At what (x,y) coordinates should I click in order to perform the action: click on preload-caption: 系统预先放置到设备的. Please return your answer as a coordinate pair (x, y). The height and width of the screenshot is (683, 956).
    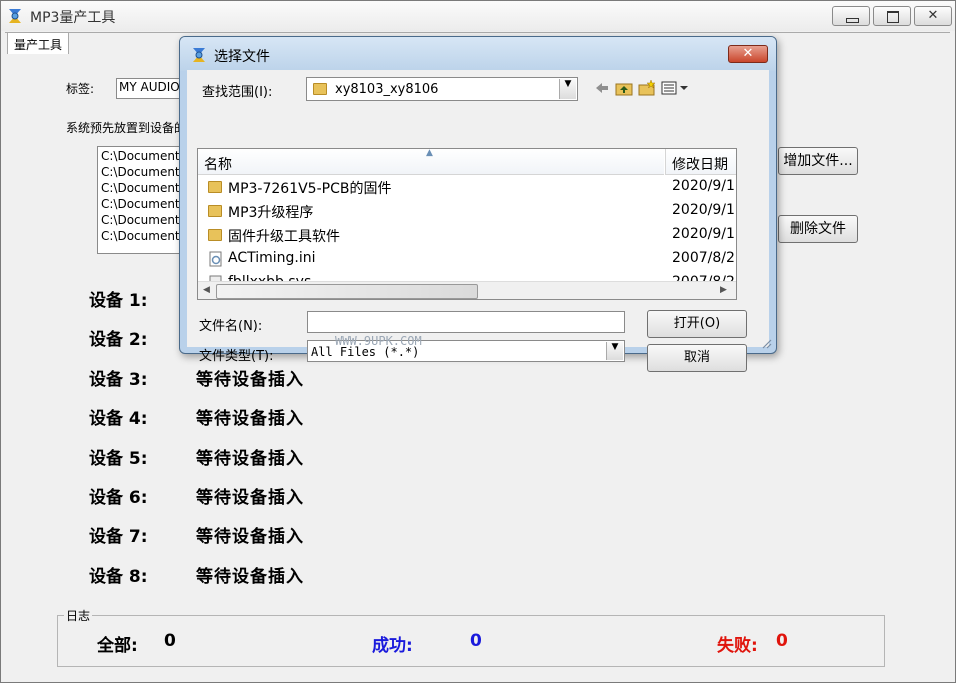
    Looking at the image, I should click on (126, 128).